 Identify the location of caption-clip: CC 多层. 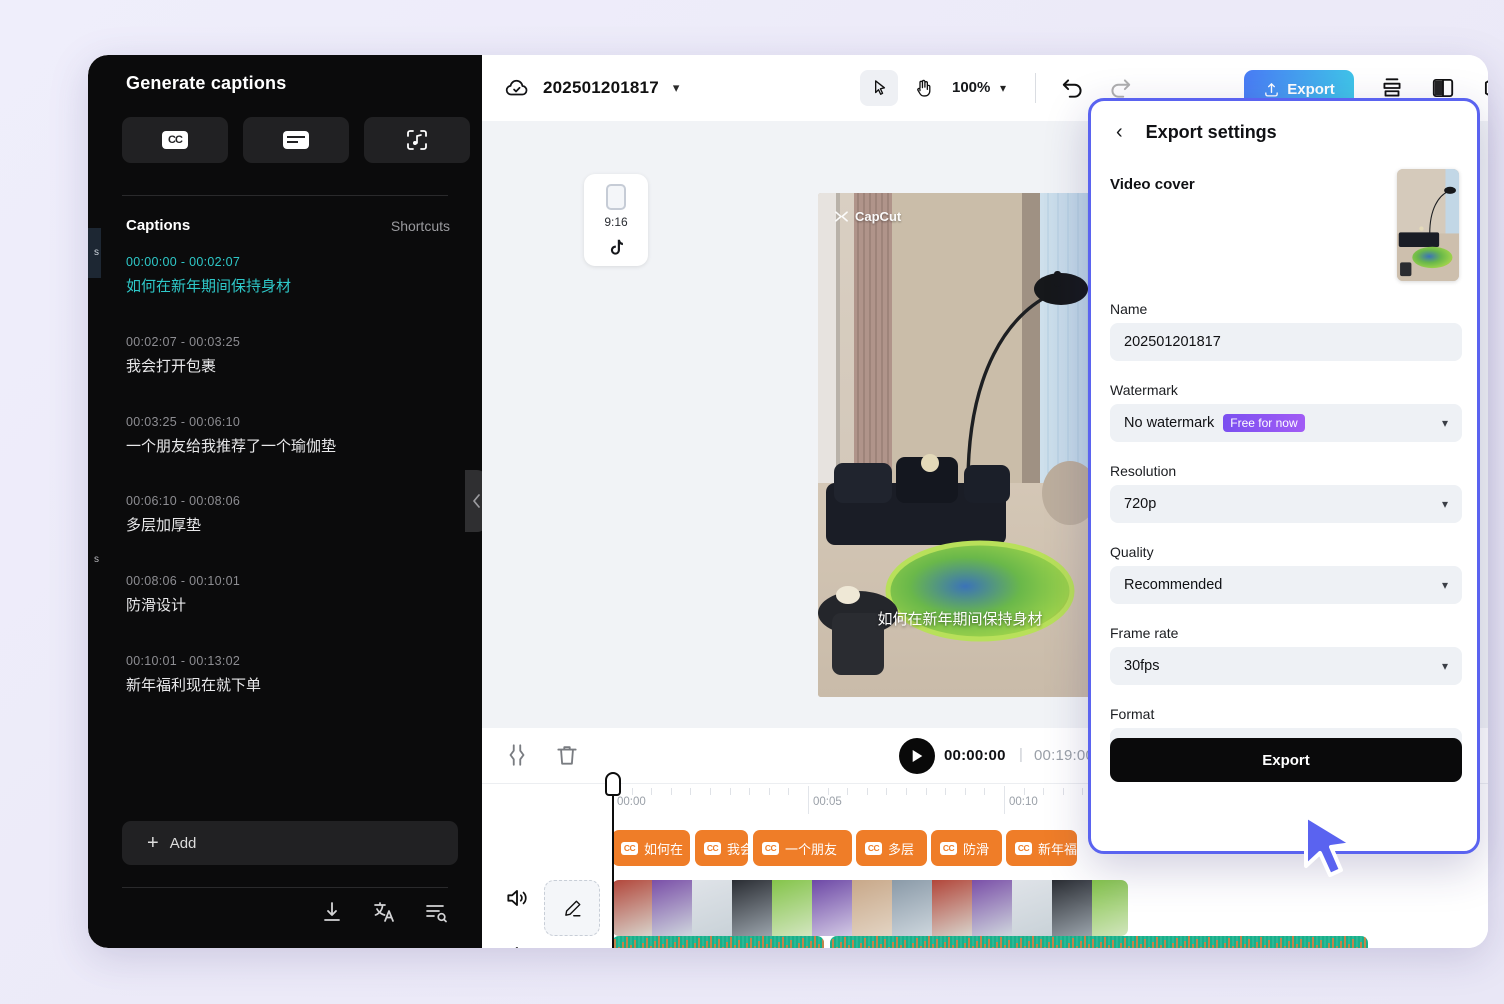
(891, 848).